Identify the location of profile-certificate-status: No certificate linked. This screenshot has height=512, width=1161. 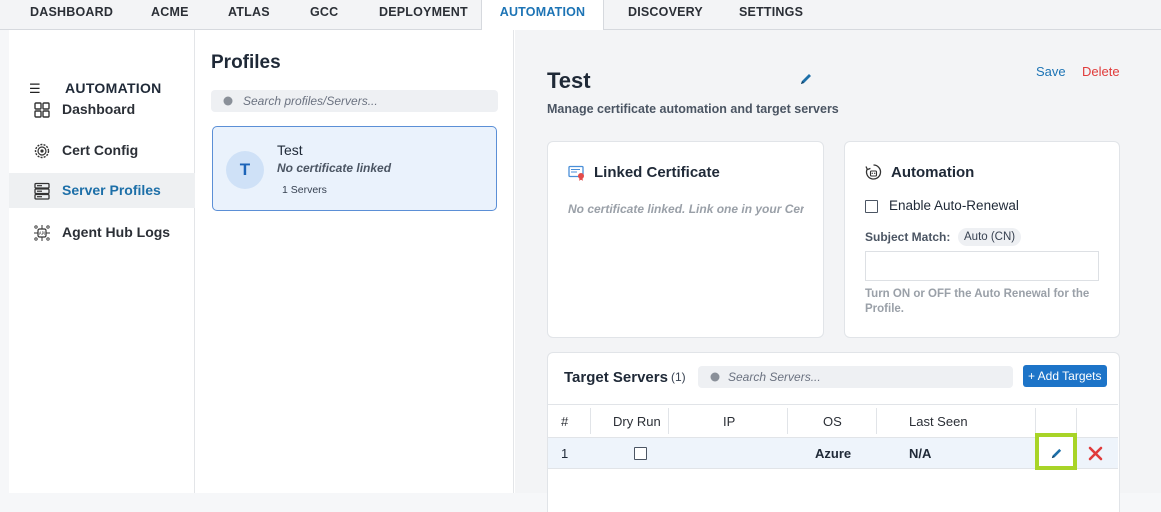
(334, 168).